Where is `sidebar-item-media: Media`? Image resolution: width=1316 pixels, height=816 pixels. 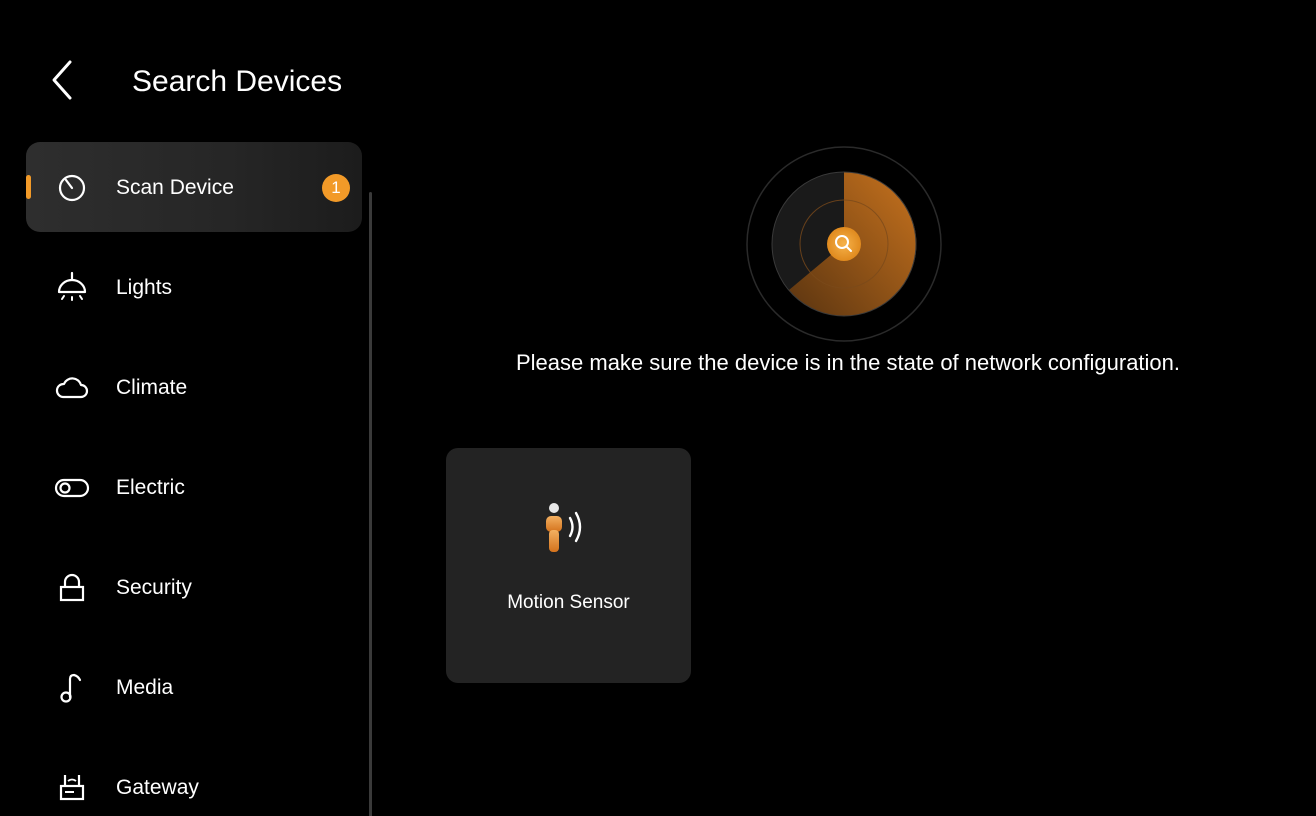 sidebar-item-media: Media is located at coordinates (194, 687).